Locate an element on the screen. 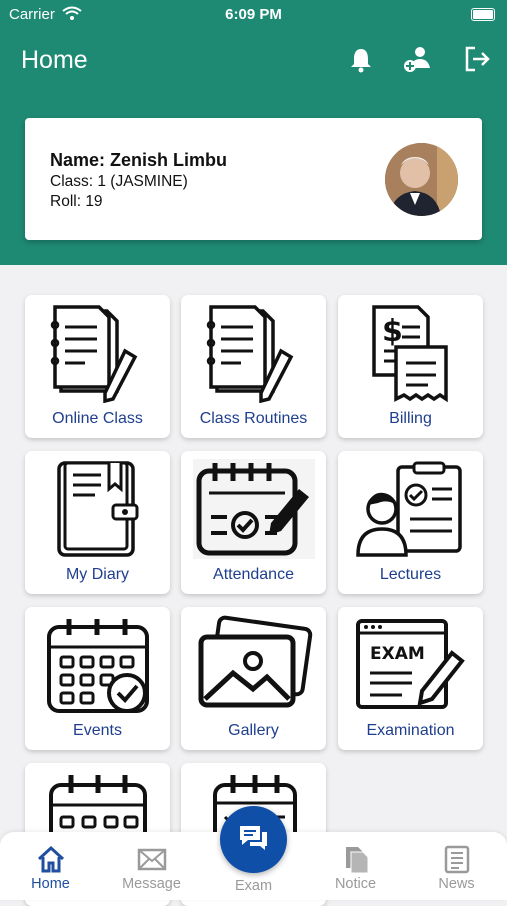  nav-notice: Notice is located at coordinates (355, 866).